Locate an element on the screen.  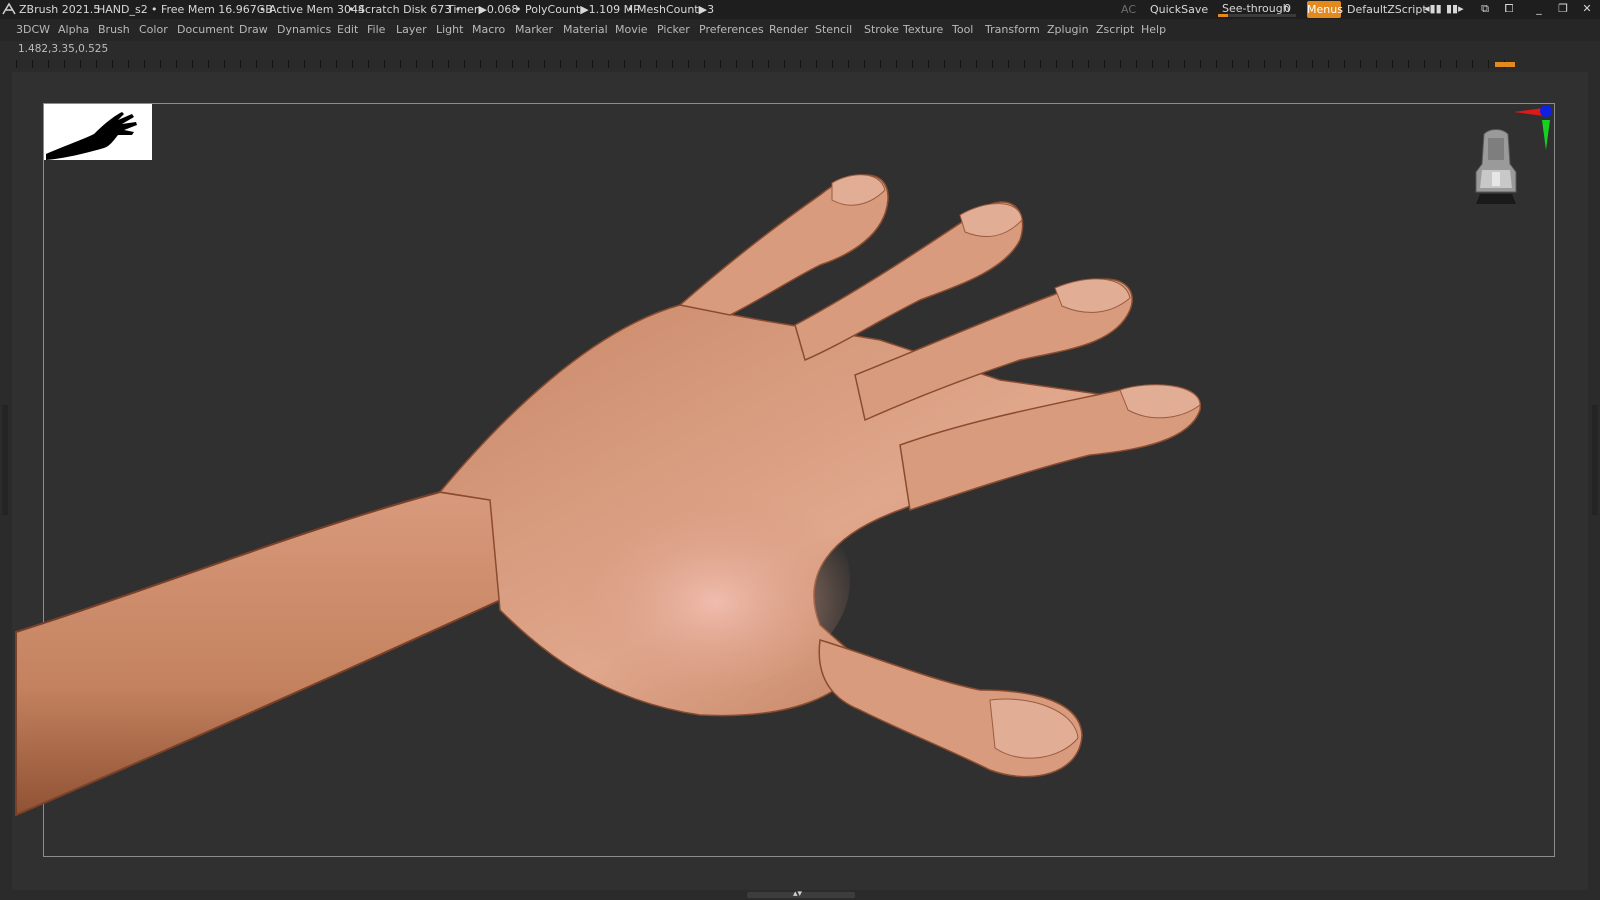
menu-preferences: Preferences is located at coordinates (731, 30).